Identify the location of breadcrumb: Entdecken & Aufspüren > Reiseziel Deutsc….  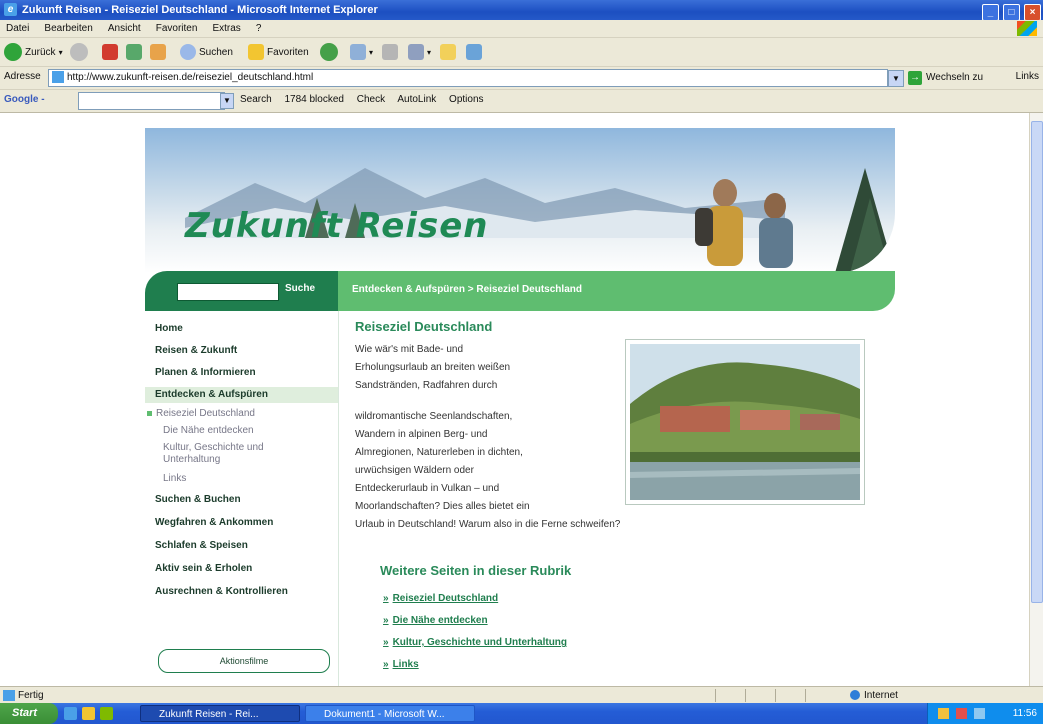
(467, 289).